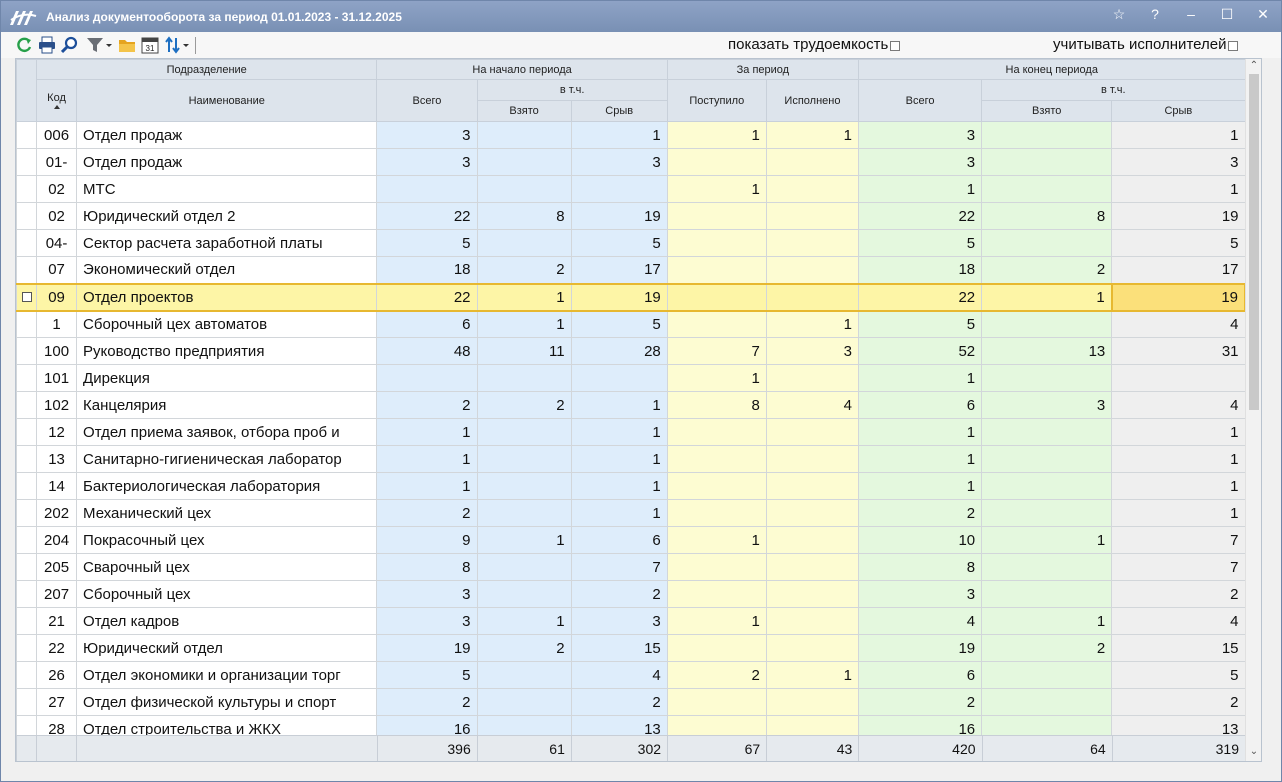 The image size is (1282, 782). I want to click on row-code: 14, so click(57, 486).